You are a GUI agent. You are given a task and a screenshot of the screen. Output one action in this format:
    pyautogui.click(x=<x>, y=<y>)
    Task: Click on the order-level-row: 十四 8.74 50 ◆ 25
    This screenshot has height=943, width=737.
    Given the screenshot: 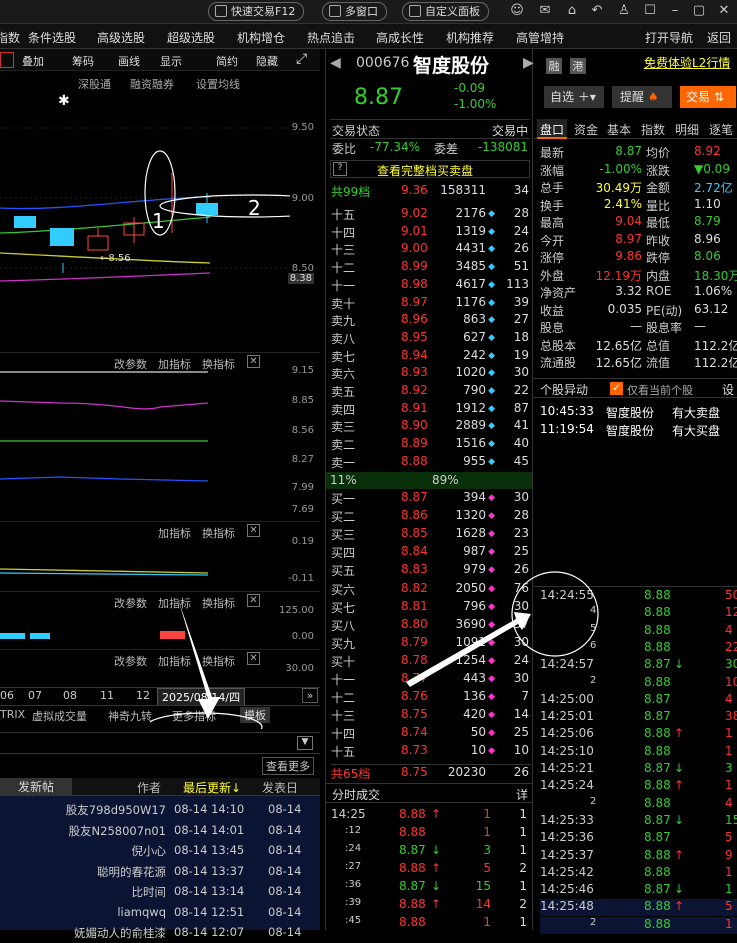 What is the action you would take?
    pyautogui.click(x=431, y=733)
    